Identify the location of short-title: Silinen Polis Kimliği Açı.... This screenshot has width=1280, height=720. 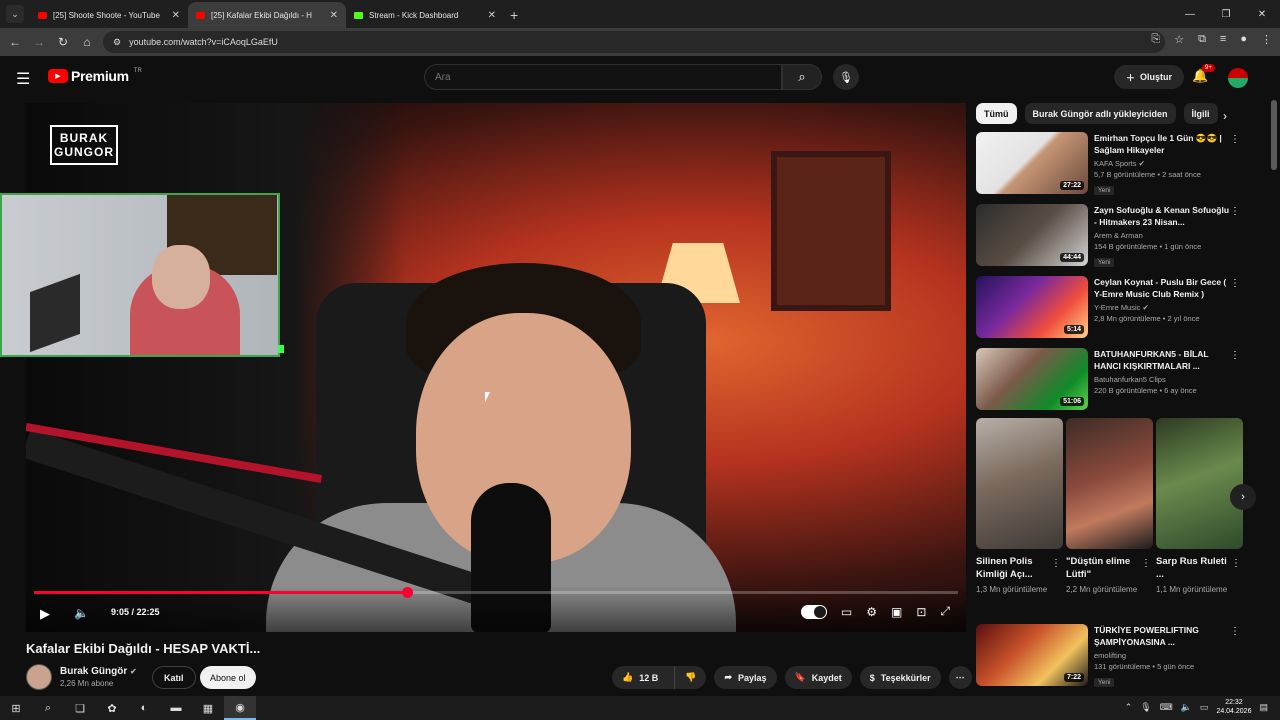
(1012, 568).